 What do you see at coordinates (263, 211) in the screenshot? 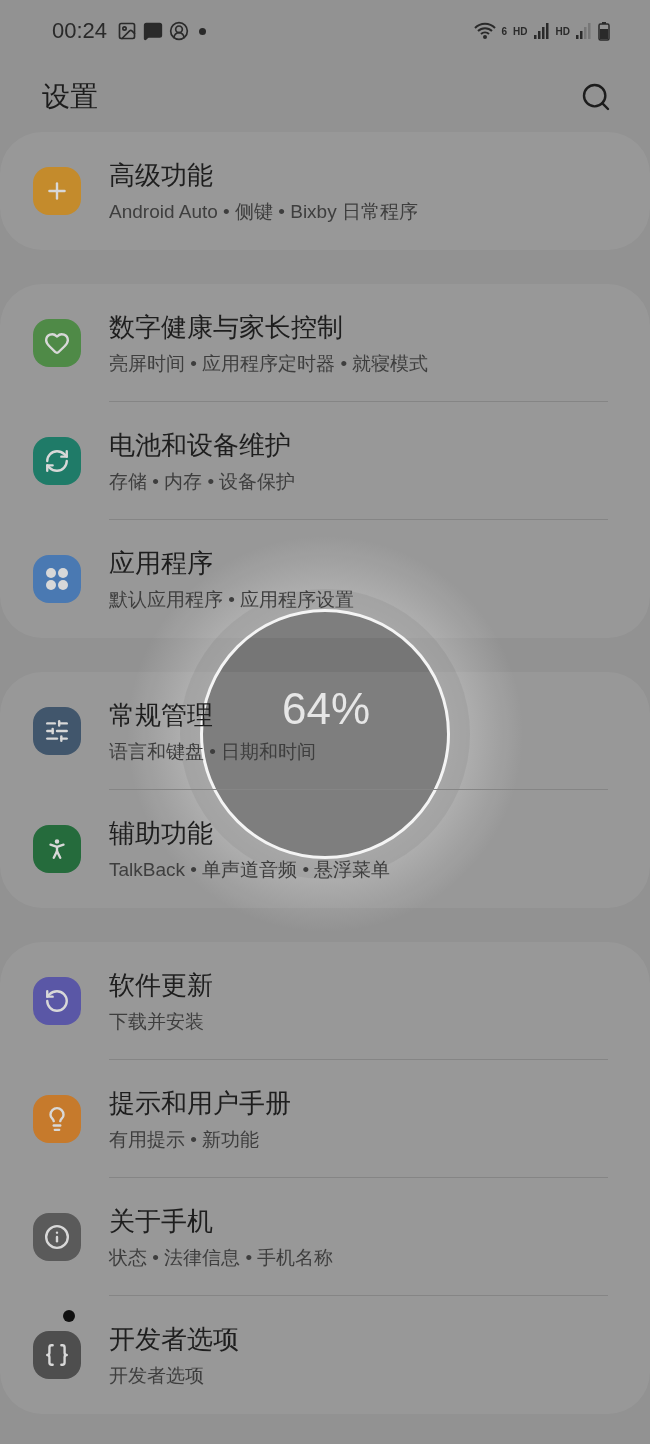
I see `item-subtitle: Android Auto • 侧键 • Bixby 日常程序` at bounding box center [263, 211].